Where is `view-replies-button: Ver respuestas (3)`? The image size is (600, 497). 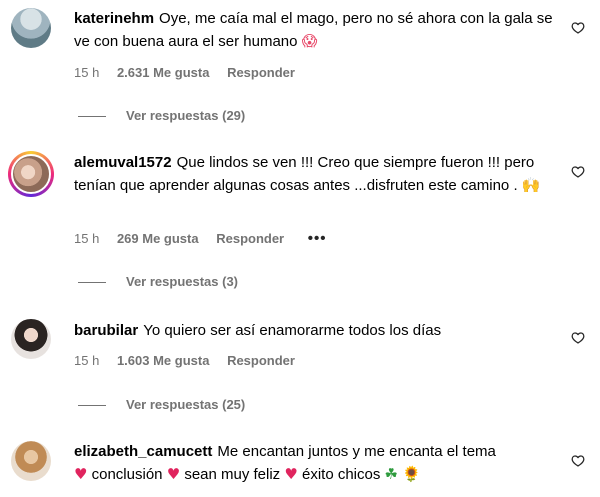 view-replies-button: Ver respuestas (3) is located at coordinates (158, 282).